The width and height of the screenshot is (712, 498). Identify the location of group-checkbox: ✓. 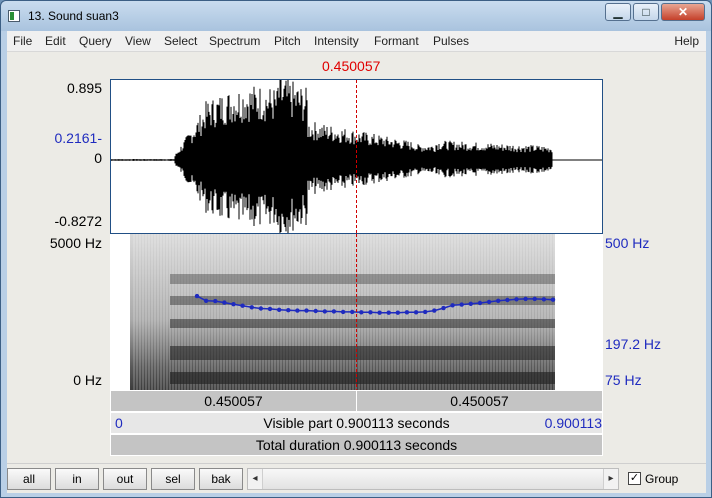
(634, 478).